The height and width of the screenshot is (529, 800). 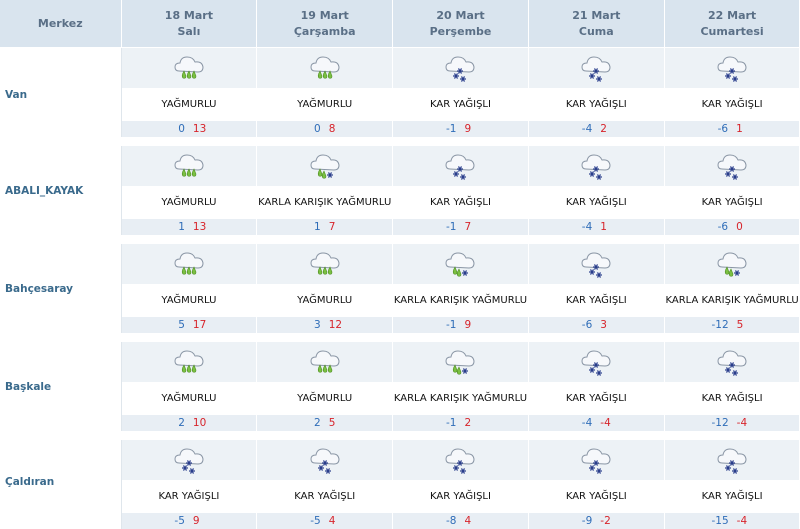 What do you see at coordinates (720, 325) in the screenshot?
I see `min-temp: -12` at bounding box center [720, 325].